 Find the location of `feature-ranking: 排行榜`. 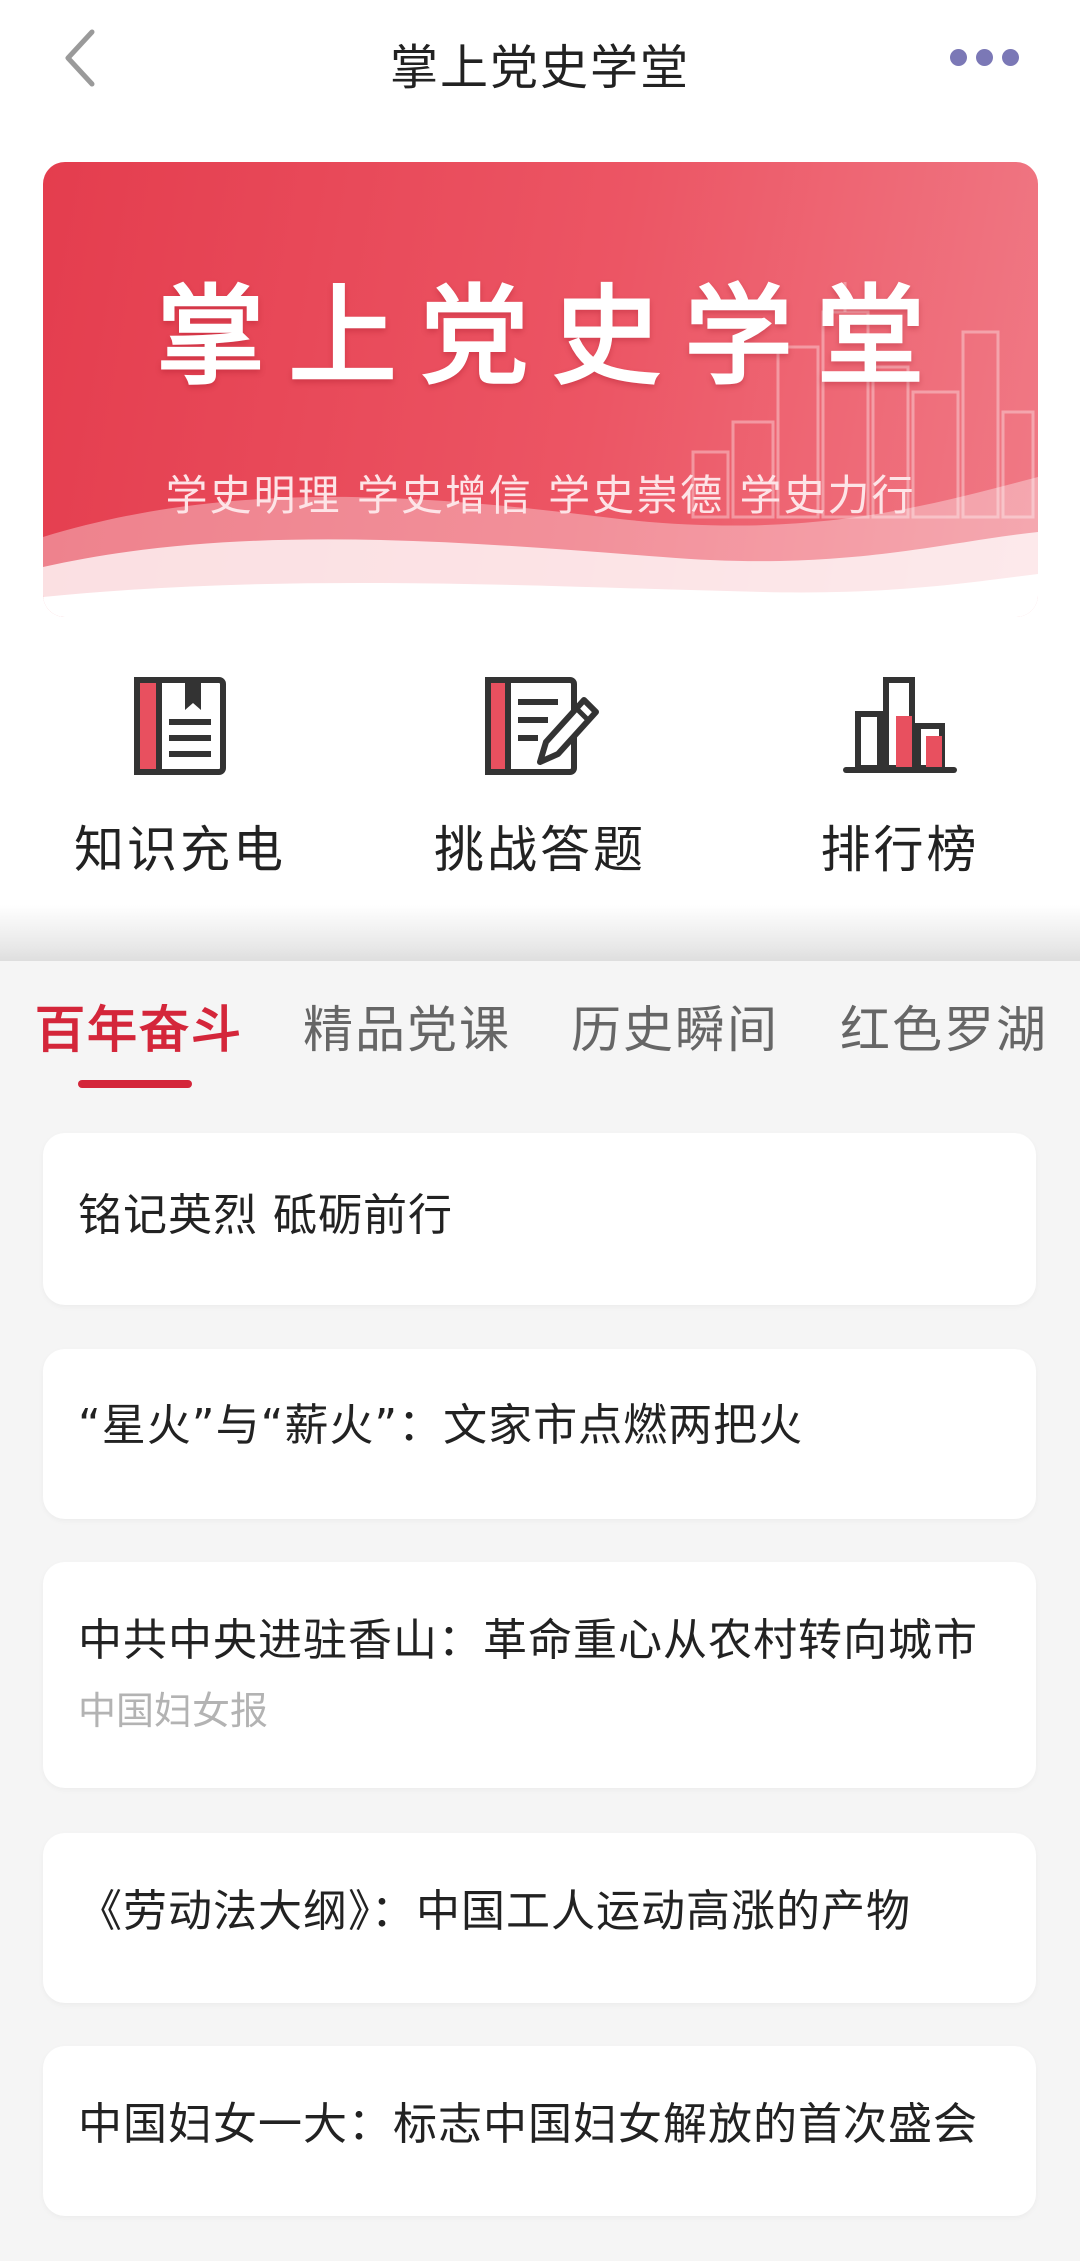

feature-ranking: 排行榜 is located at coordinates (900, 800).